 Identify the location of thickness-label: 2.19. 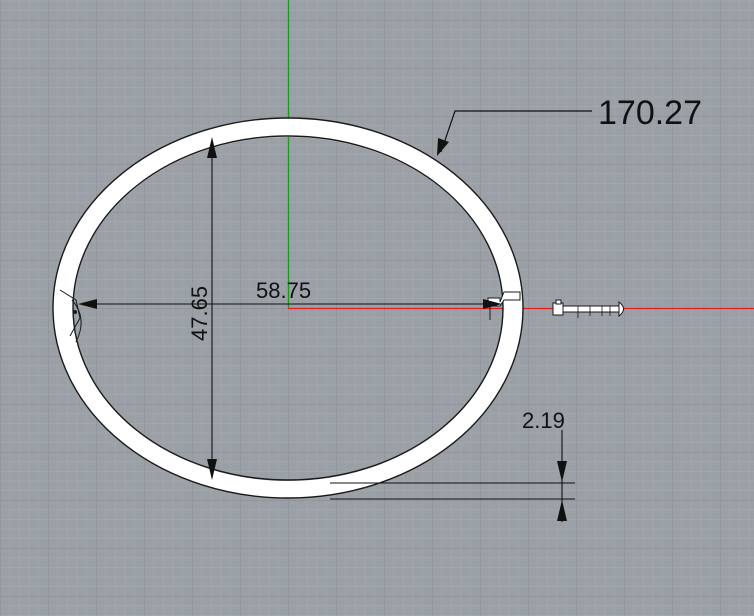
(543, 420).